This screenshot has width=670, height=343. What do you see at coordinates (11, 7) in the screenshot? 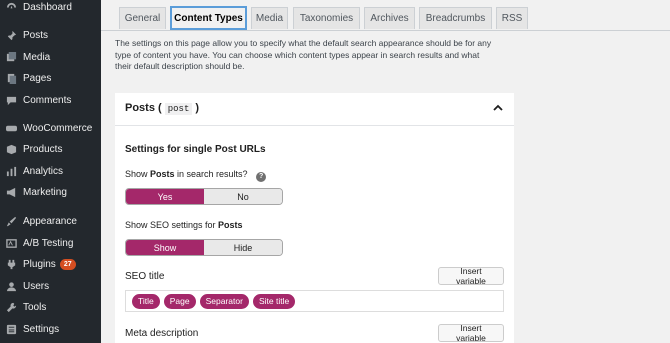
I see `dashboard-icon` at bounding box center [11, 7].